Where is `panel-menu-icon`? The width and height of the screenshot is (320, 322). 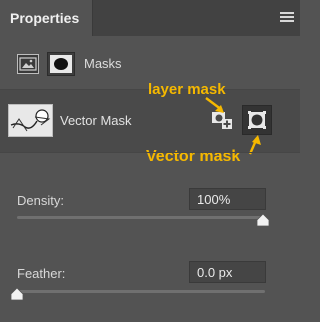 panel-menu-icon is located at coordinates (287, 17).